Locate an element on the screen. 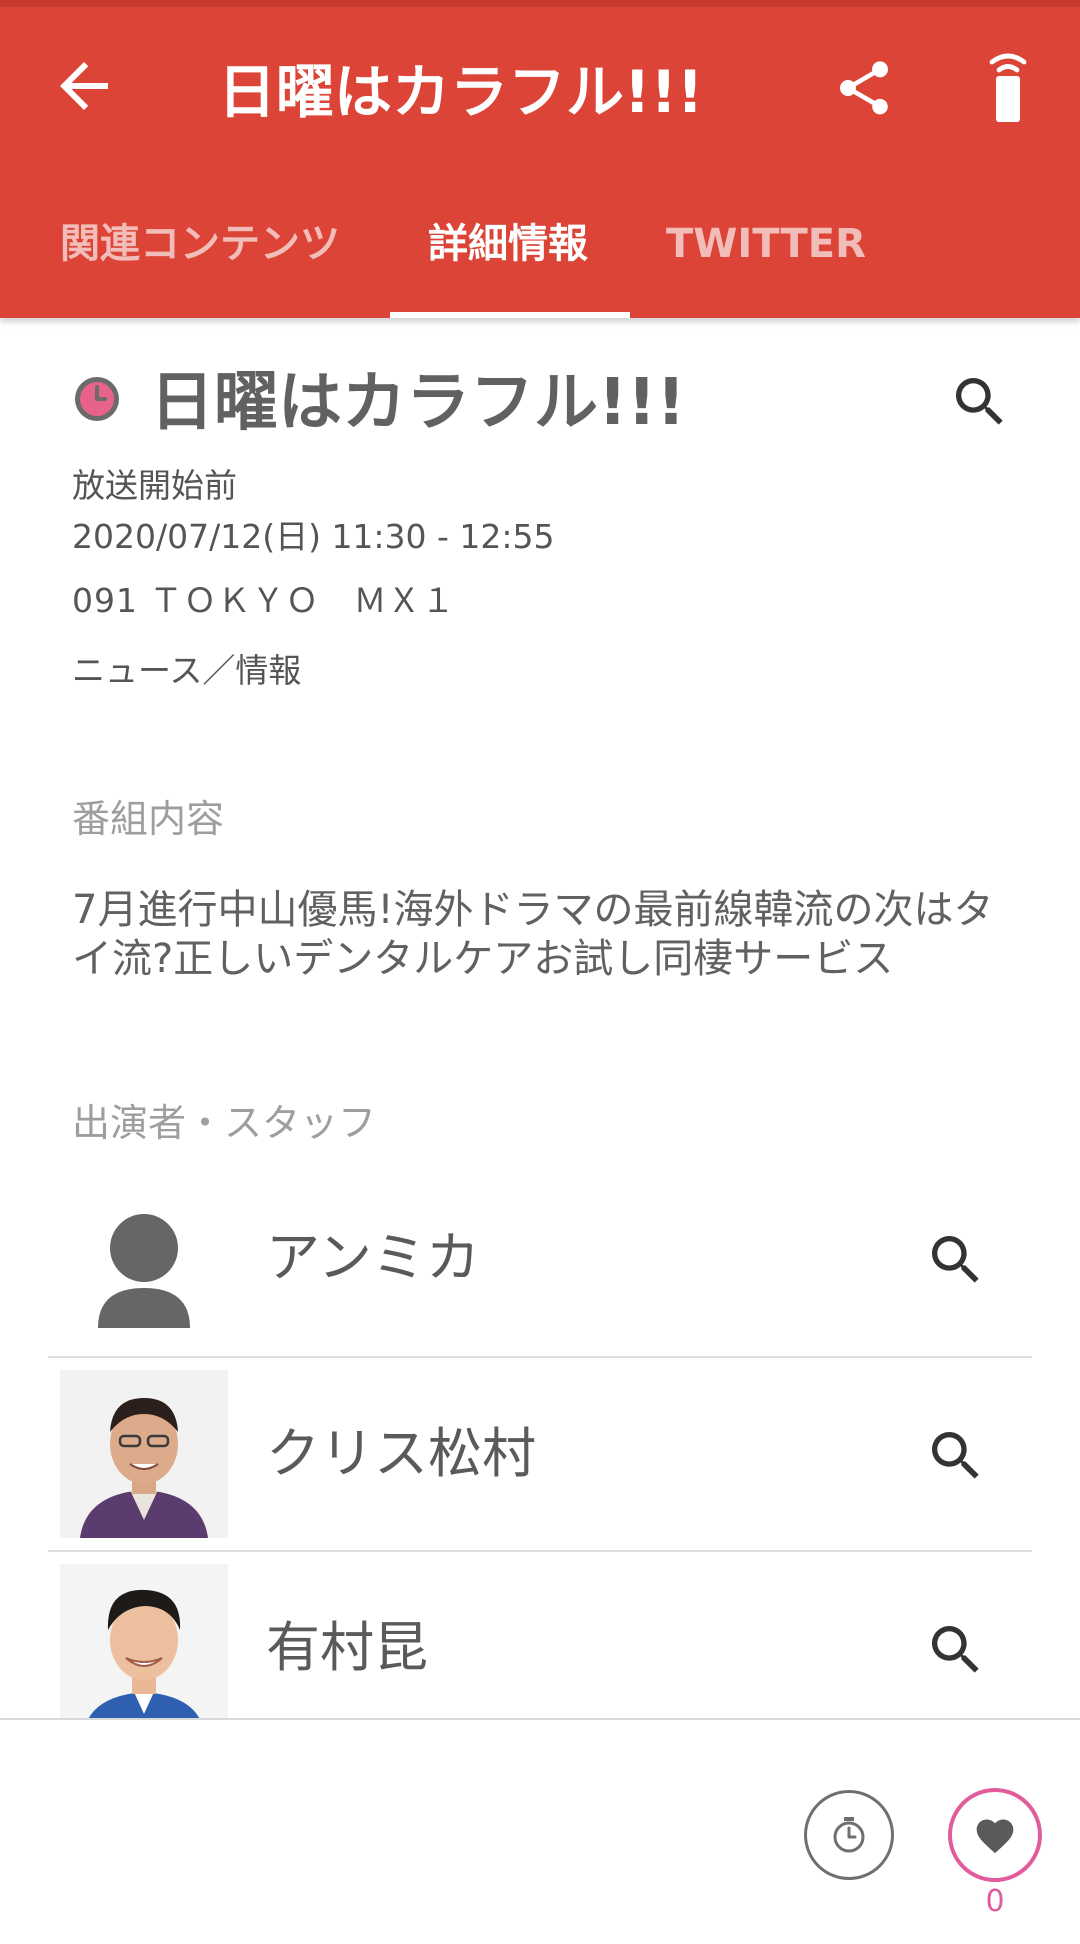  program-title: 日曜はカラフル!!! is located at coordinates (418, 403).